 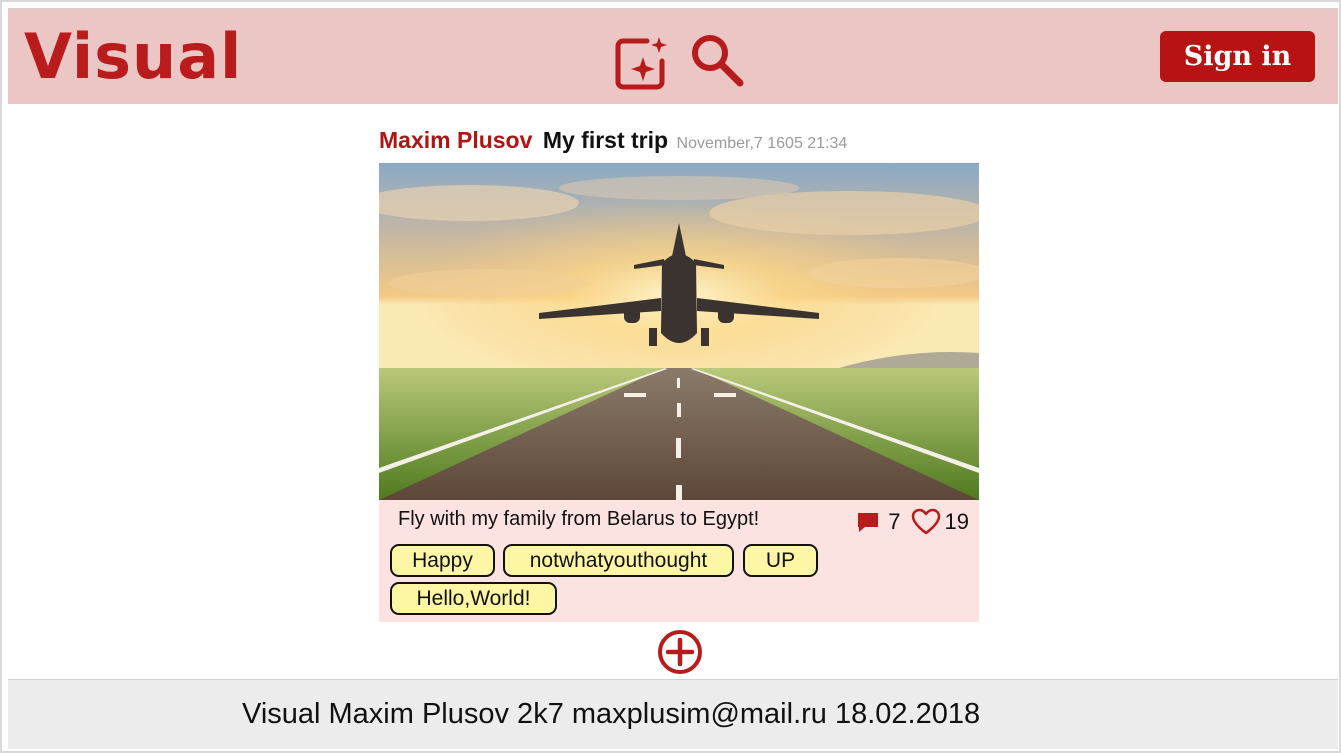 I want to click on add-photo-sparkle-icon, so click(x=642, y=62).